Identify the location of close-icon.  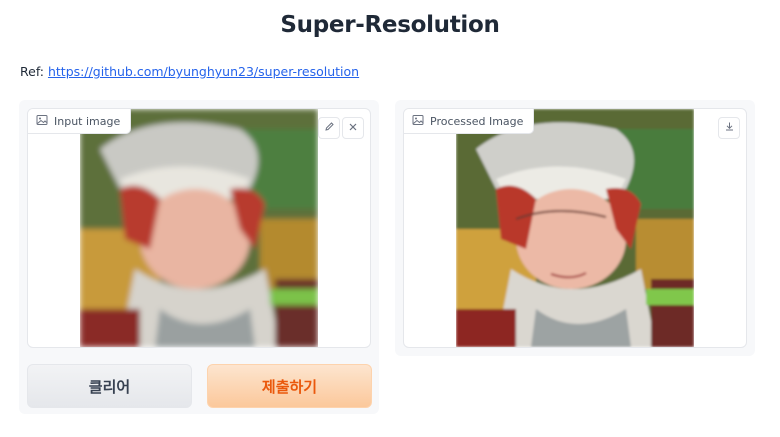
(353, 128).